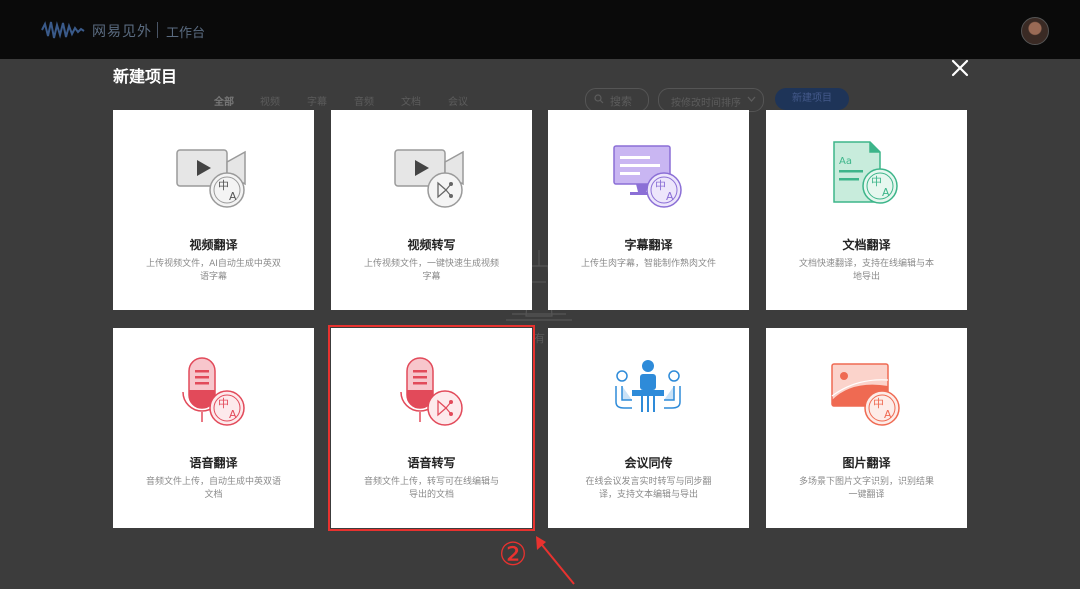  What do you see at coordinates (647, 176) in the screenshot?
I see `subtitle-translate-icon: 中 A` at bounding box center [647, 176].